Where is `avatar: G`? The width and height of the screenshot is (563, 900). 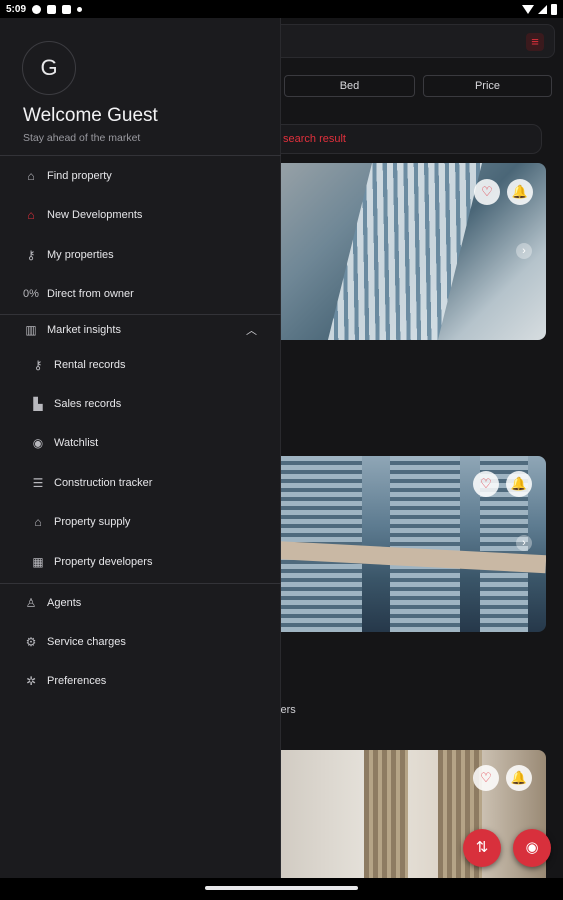
avatar: G is located at coordinates (49, 68).